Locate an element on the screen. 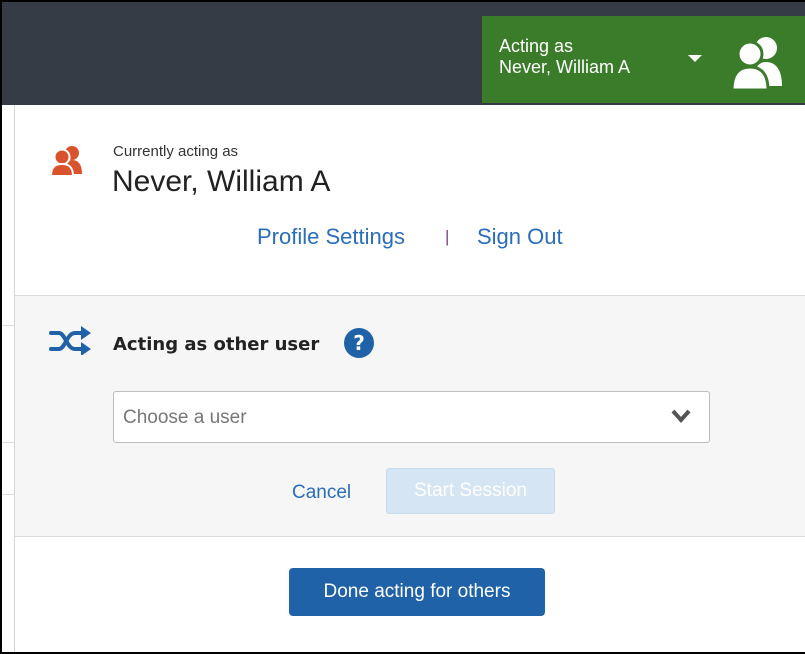 The height and width of the screenshot is (654, 805). sign-out-link: Sign Out is located at coordinates (520, 237).